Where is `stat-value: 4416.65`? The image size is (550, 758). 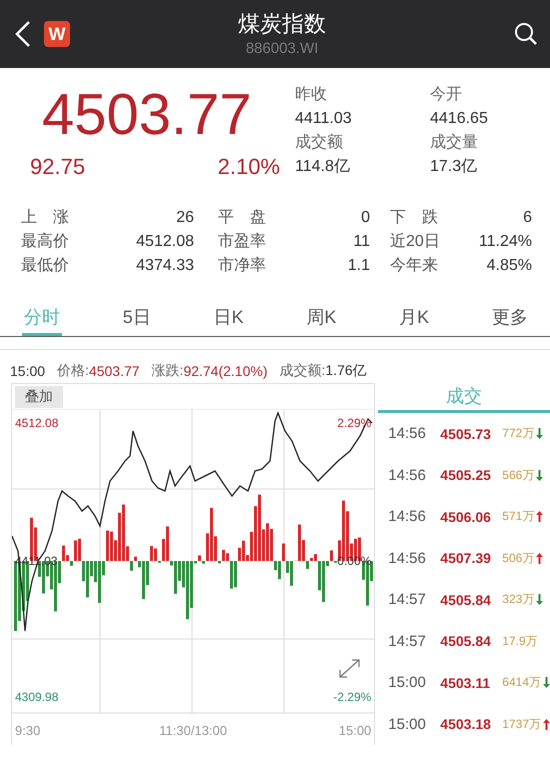 stat-value: 4416.65 is located at coordinates (459, 119).